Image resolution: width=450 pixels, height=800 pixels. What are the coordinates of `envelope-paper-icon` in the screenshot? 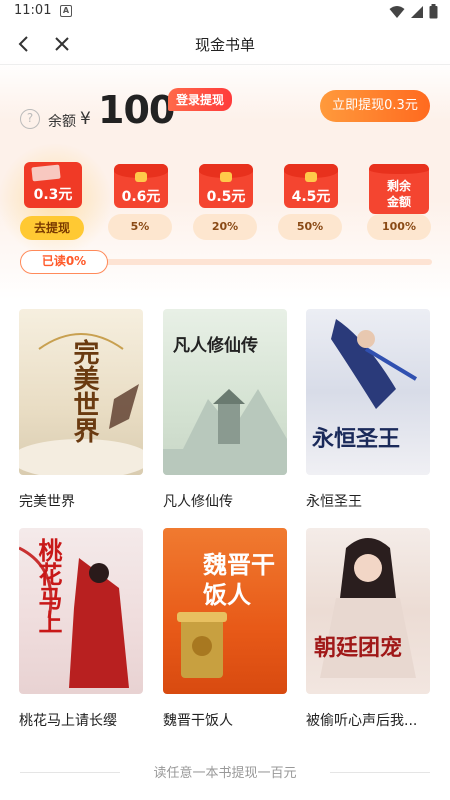 It's located at (46, 173).